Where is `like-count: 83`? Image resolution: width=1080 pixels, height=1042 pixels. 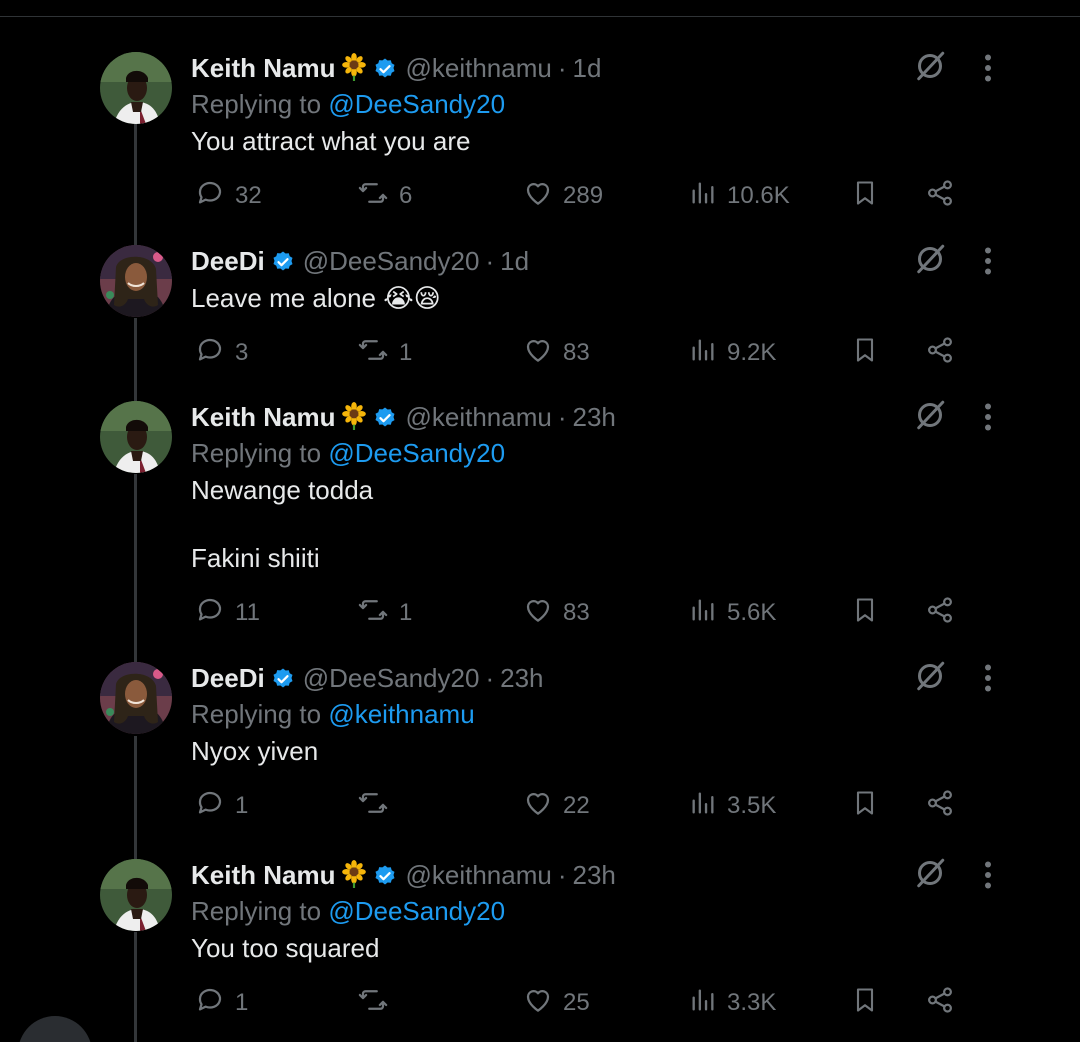 like-count: 83 is located at coordinates (576, 612).